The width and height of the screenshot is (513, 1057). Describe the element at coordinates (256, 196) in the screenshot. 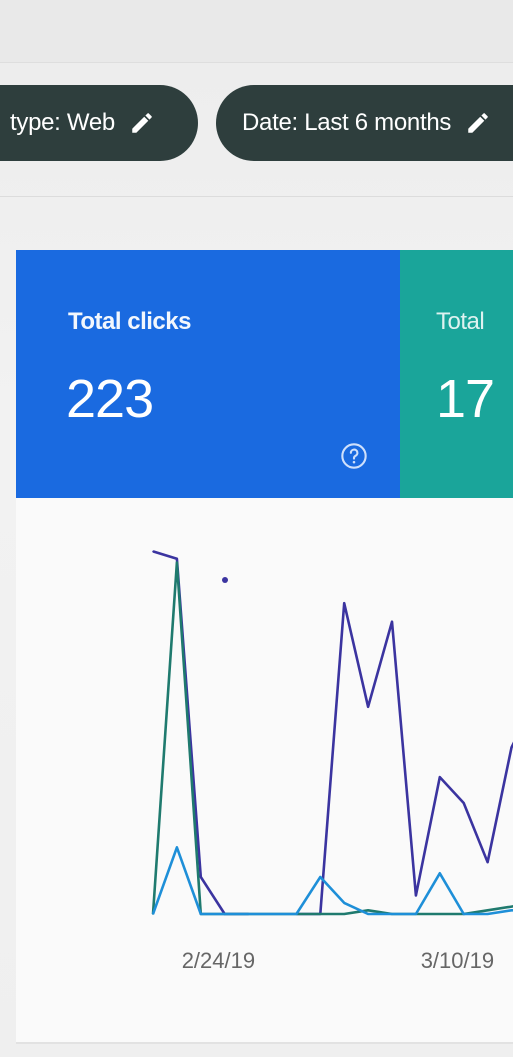

I see `divider` at that location.